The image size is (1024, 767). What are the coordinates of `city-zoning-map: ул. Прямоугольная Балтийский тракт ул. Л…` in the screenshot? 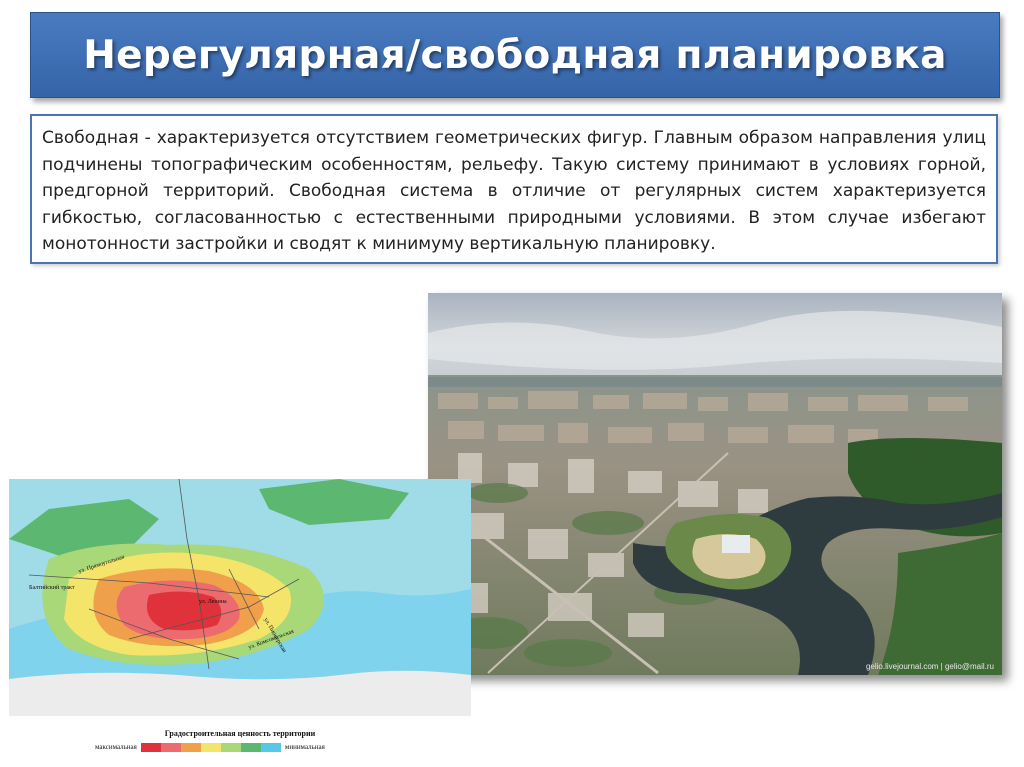 It's located at (240, 597).